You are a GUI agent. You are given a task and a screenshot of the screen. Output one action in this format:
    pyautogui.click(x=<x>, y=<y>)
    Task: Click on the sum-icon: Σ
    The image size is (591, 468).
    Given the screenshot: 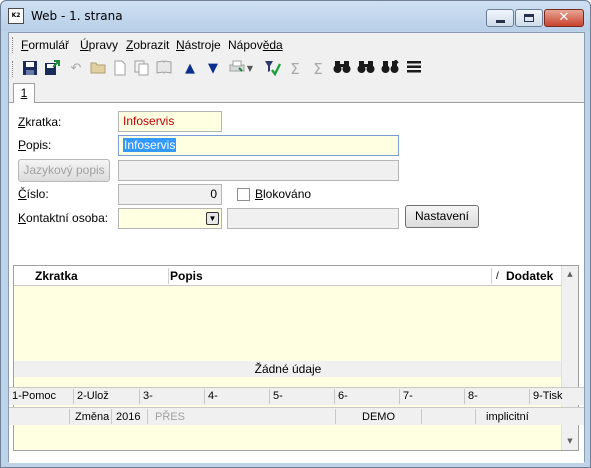 What is the action you would take?
    pyautogui.click(x=295, y=69)
    